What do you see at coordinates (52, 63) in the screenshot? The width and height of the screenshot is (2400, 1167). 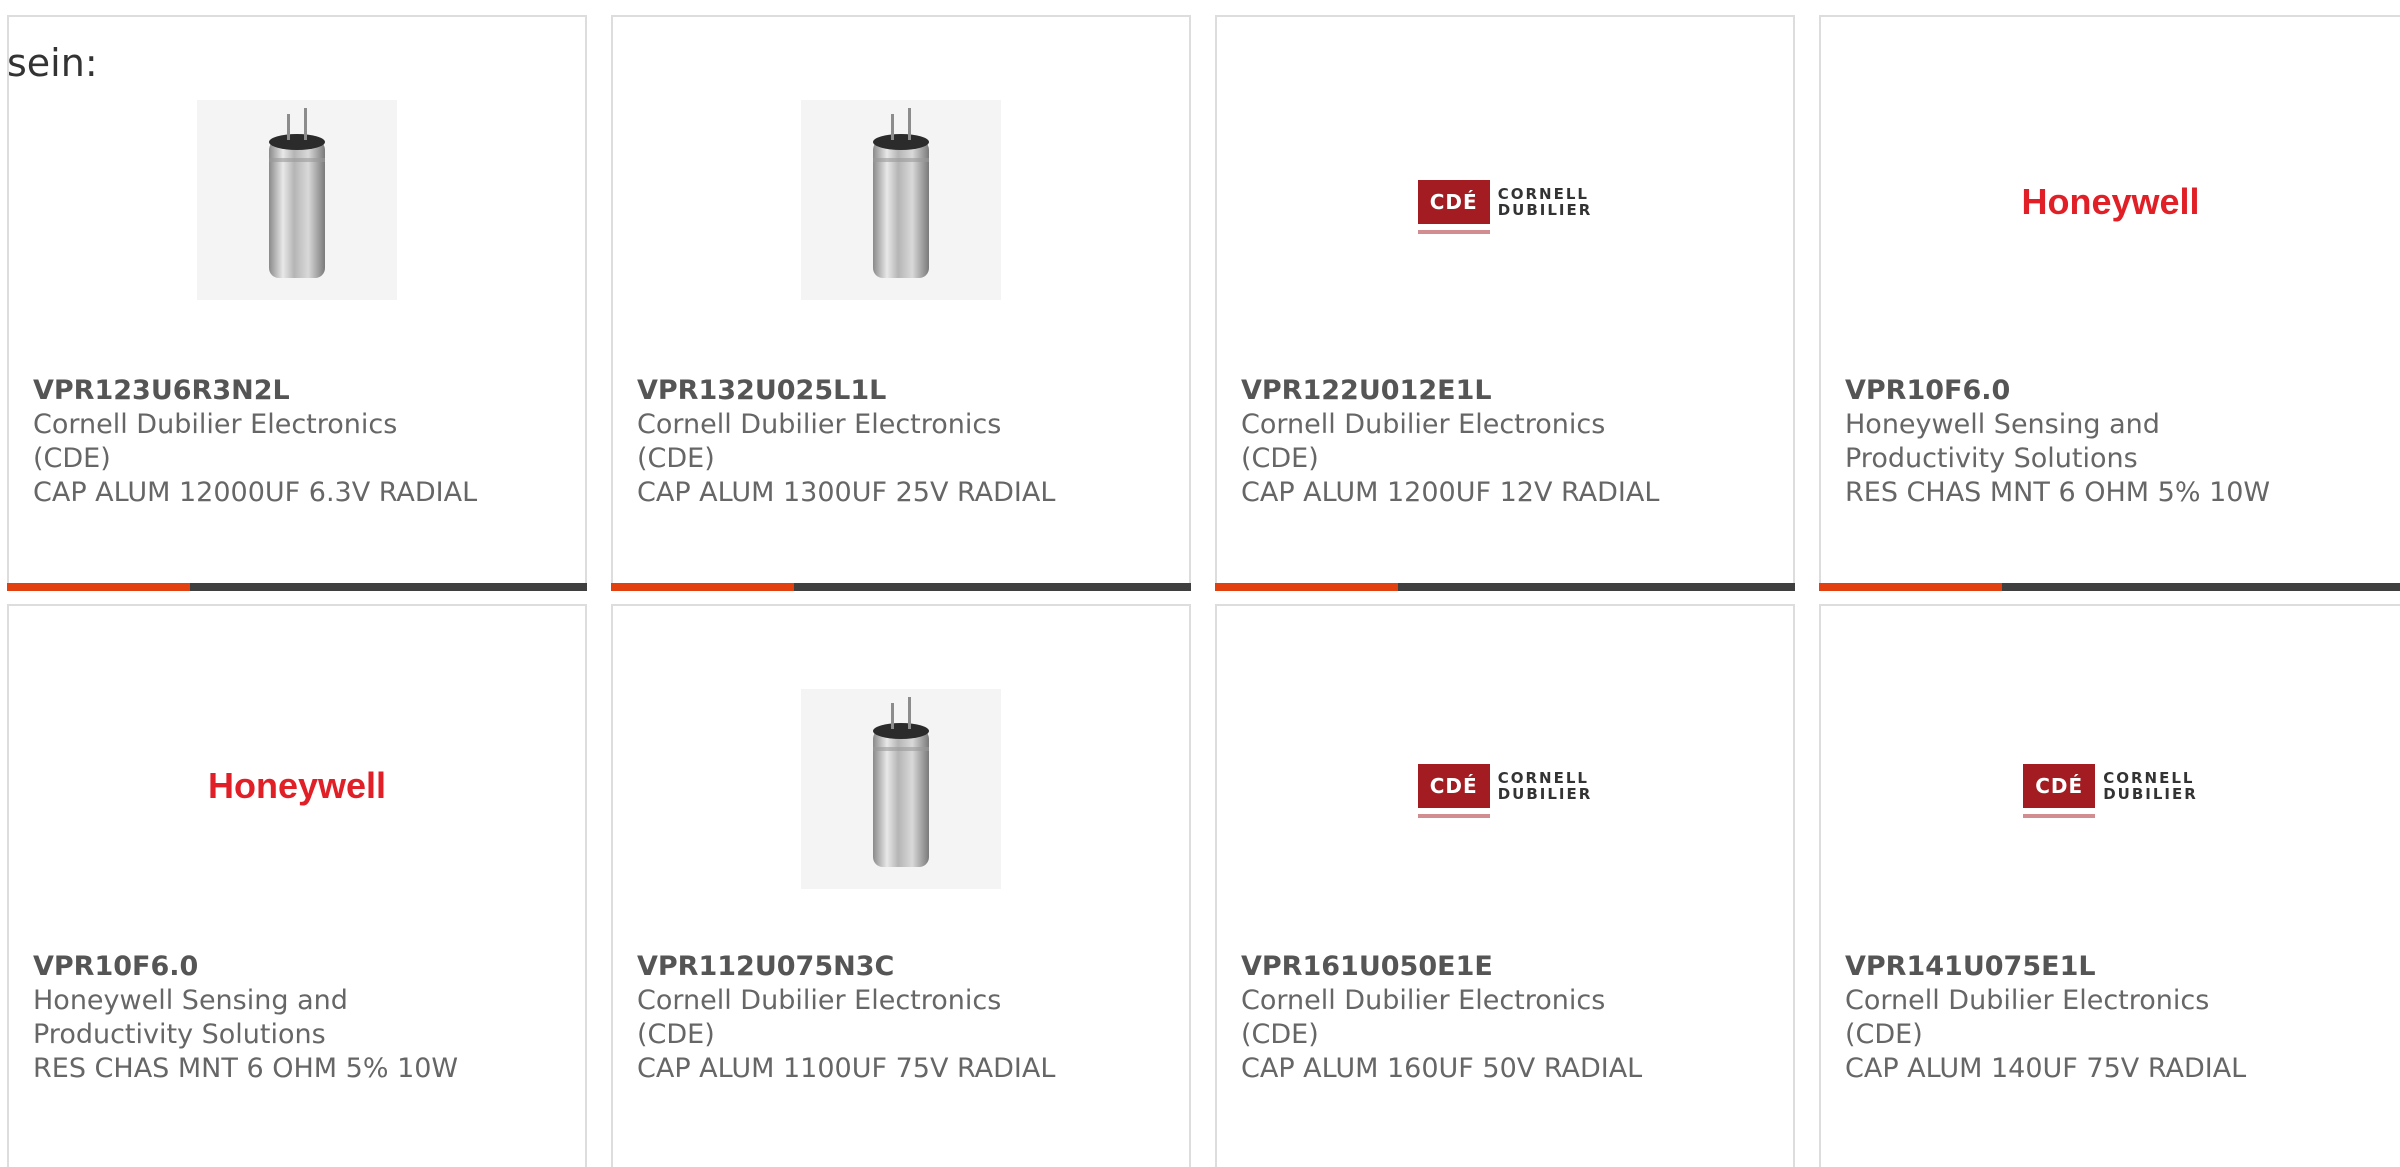 I see `intro-text: sein:` at bounding box center [52, 63].